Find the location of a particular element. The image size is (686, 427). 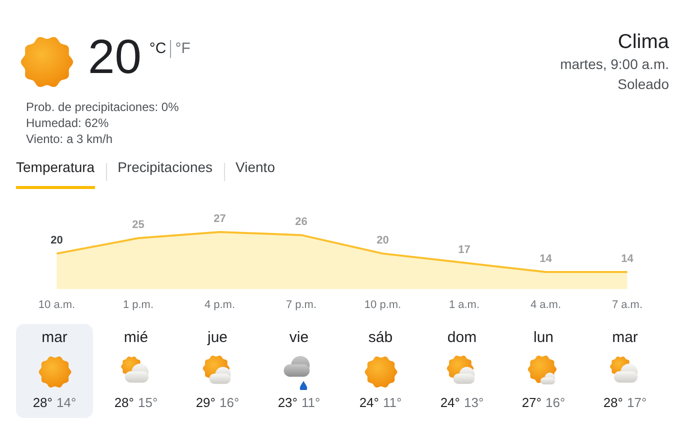

chart-tab: Viento is located at coordinates (255, 172).